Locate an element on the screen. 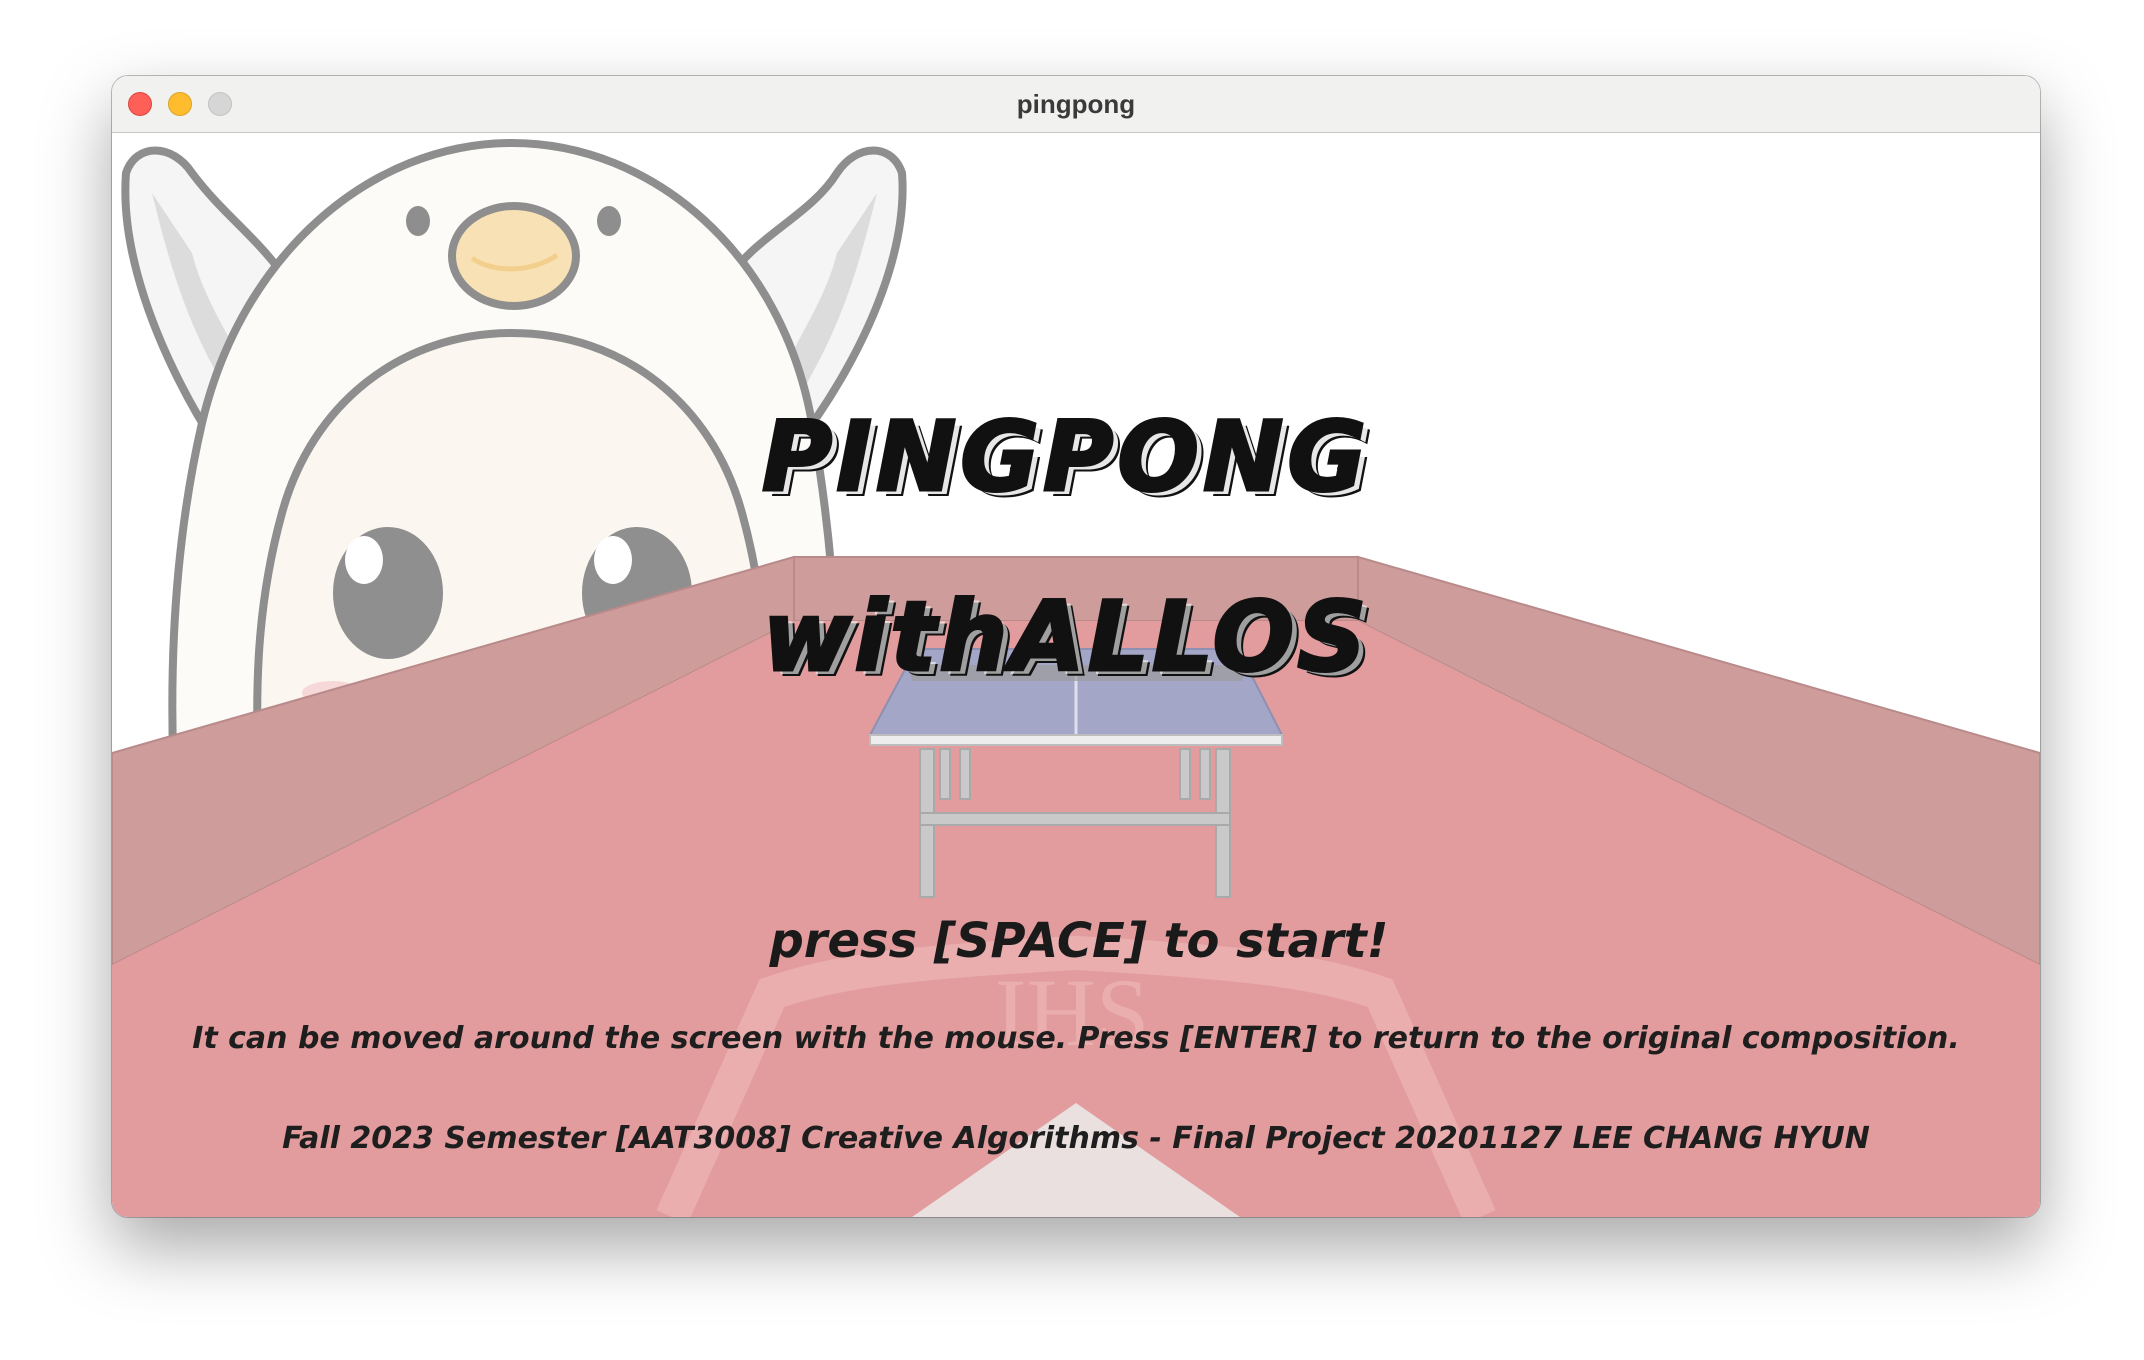  start-prompt: press [SPACE] to start! is located at coordinates (1079, 941).